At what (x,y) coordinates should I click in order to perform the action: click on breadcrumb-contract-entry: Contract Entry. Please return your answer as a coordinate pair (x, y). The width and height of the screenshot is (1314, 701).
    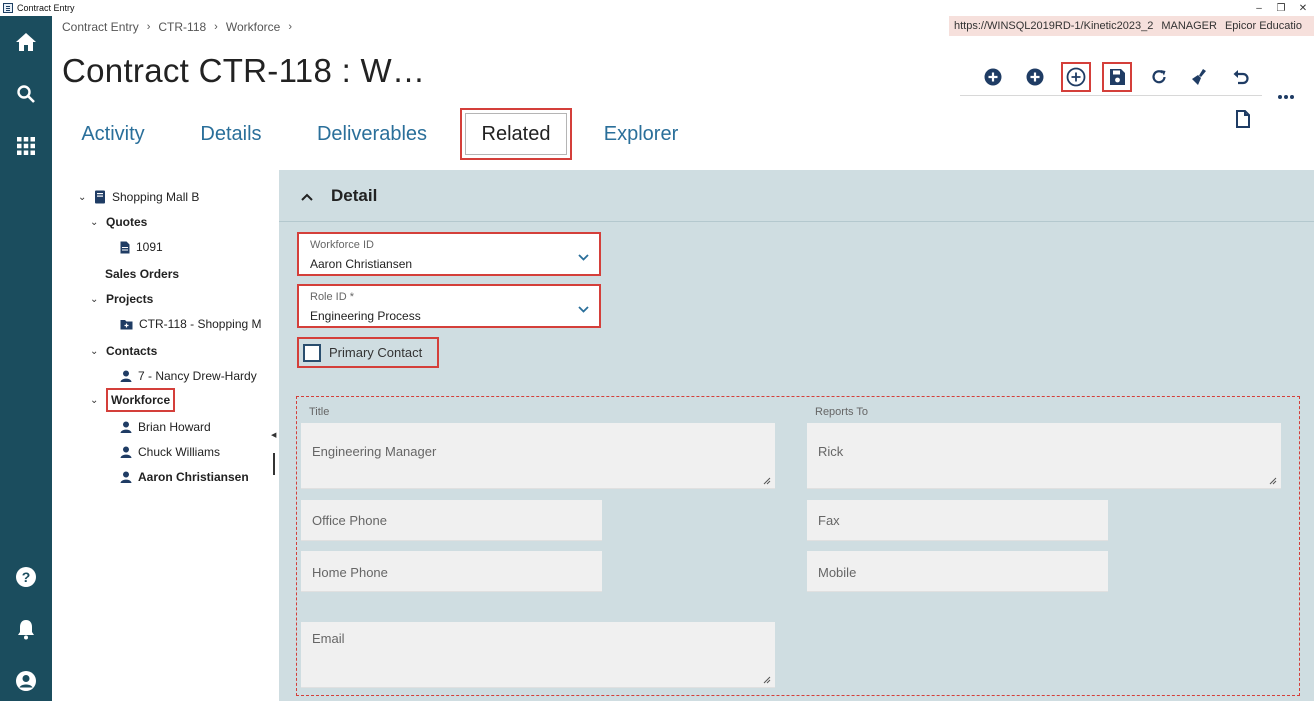
    Looking at the image, I should click on (100, 27).